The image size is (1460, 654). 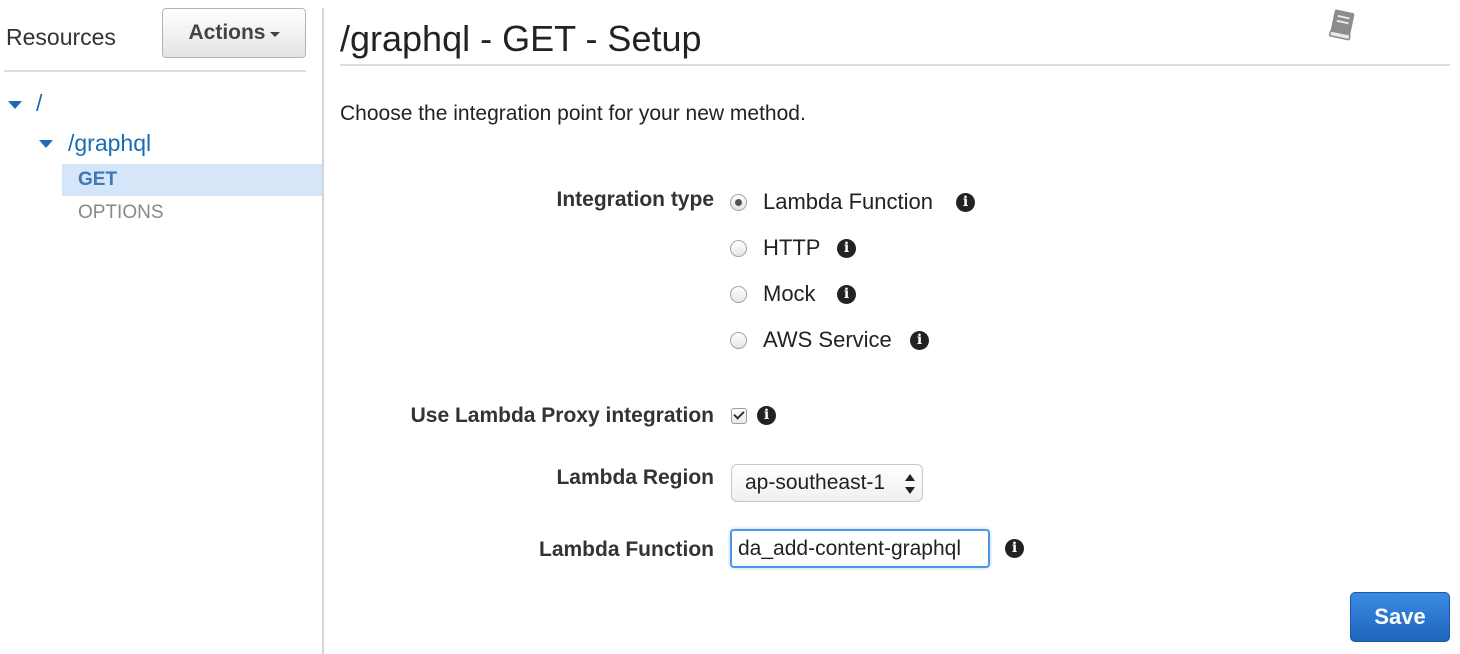 What do you see at coordinates (155, 71) in the screenshot?
I see `sidebar-divider-line` at bounding box center [155, 71].